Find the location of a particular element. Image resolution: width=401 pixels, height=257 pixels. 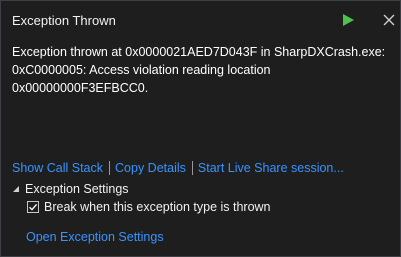

triangle-expanded-icon is located at coordinates (16, 189).